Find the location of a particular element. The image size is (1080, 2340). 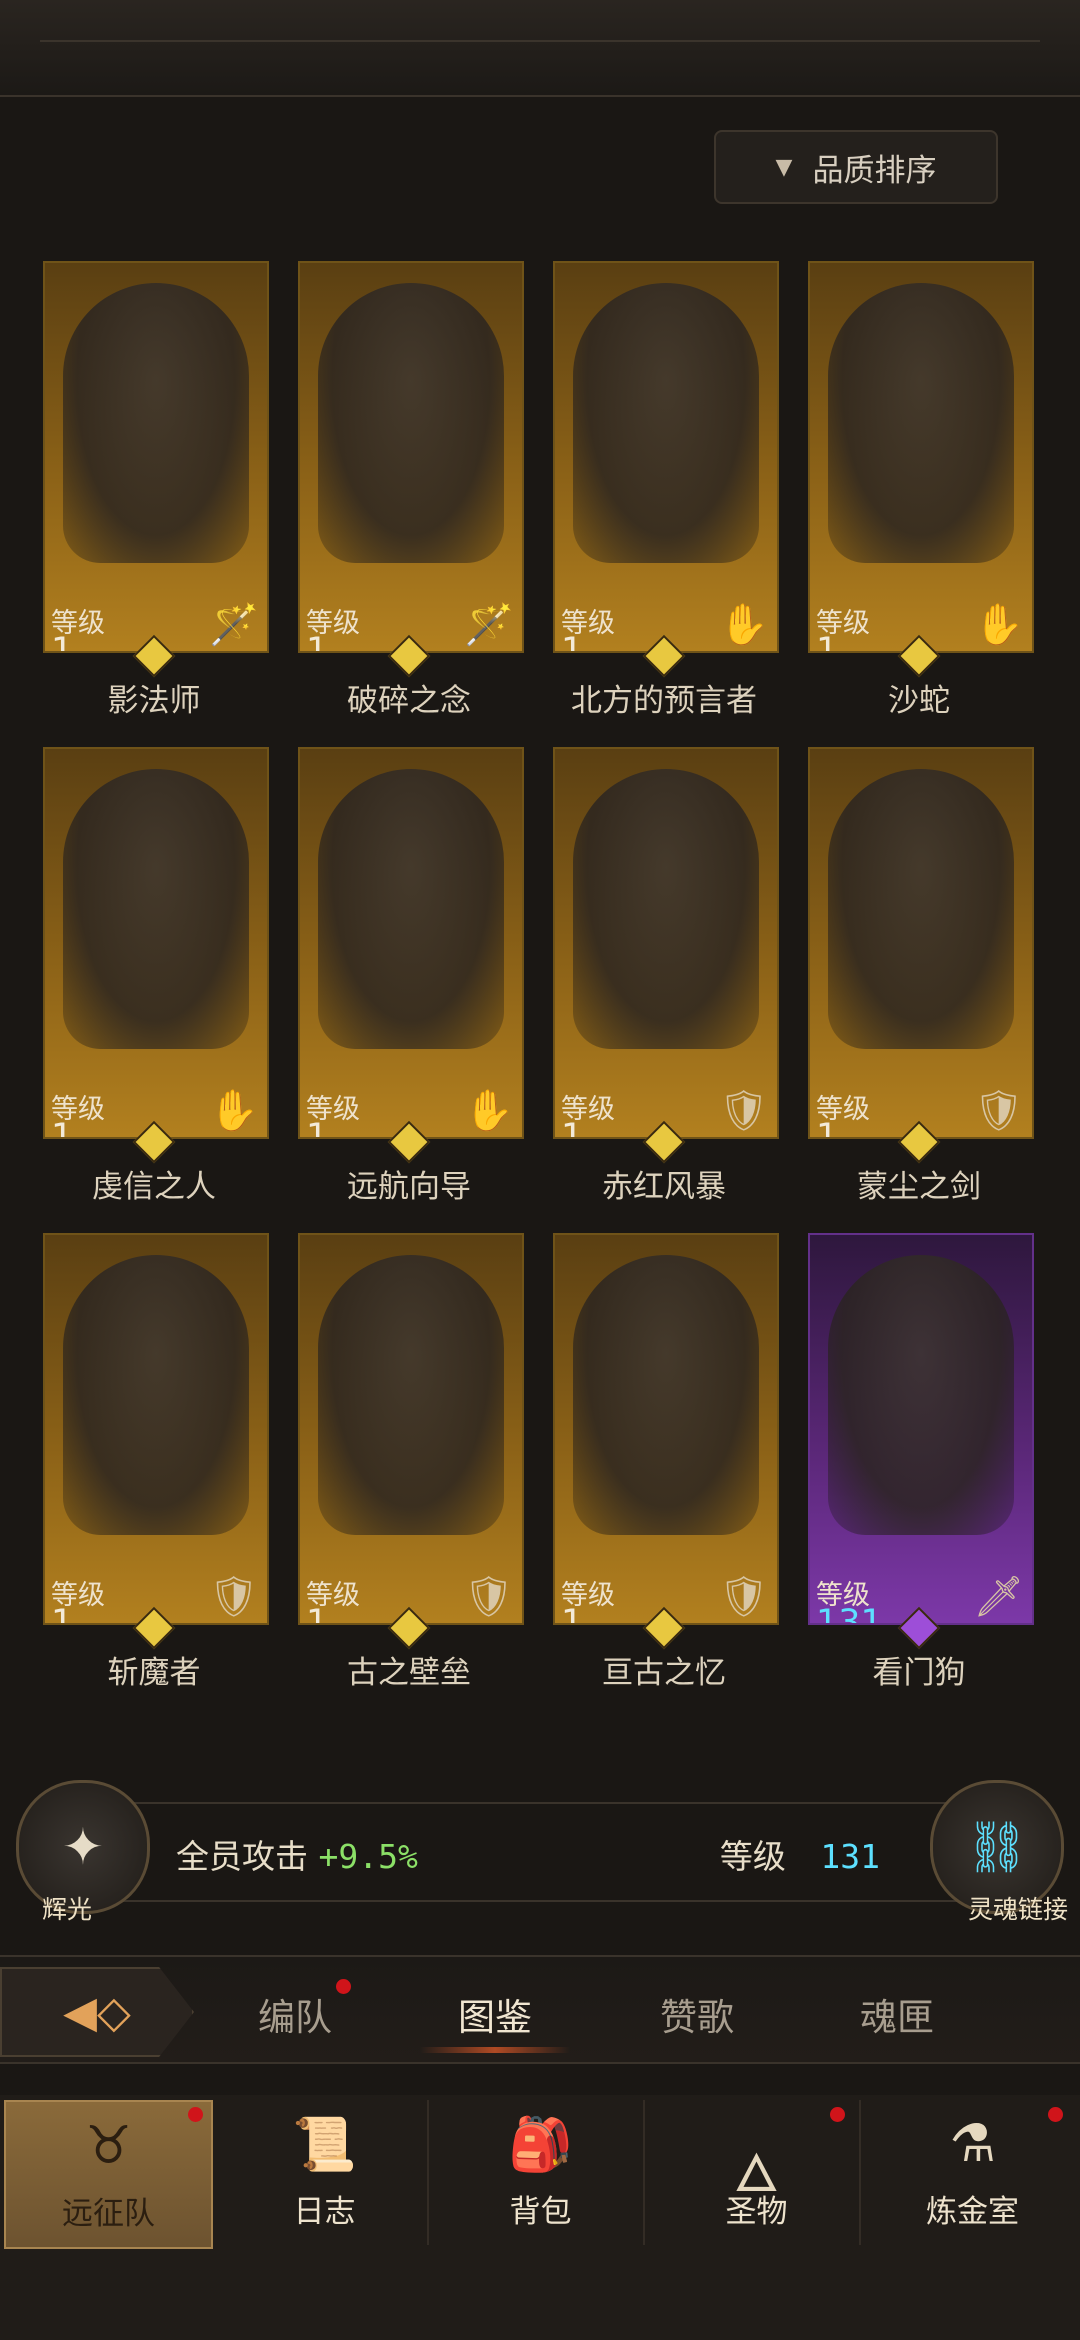

hero-card: 等级 1 🛡 蒙尘之剑 is located at coordinates (919, 968).